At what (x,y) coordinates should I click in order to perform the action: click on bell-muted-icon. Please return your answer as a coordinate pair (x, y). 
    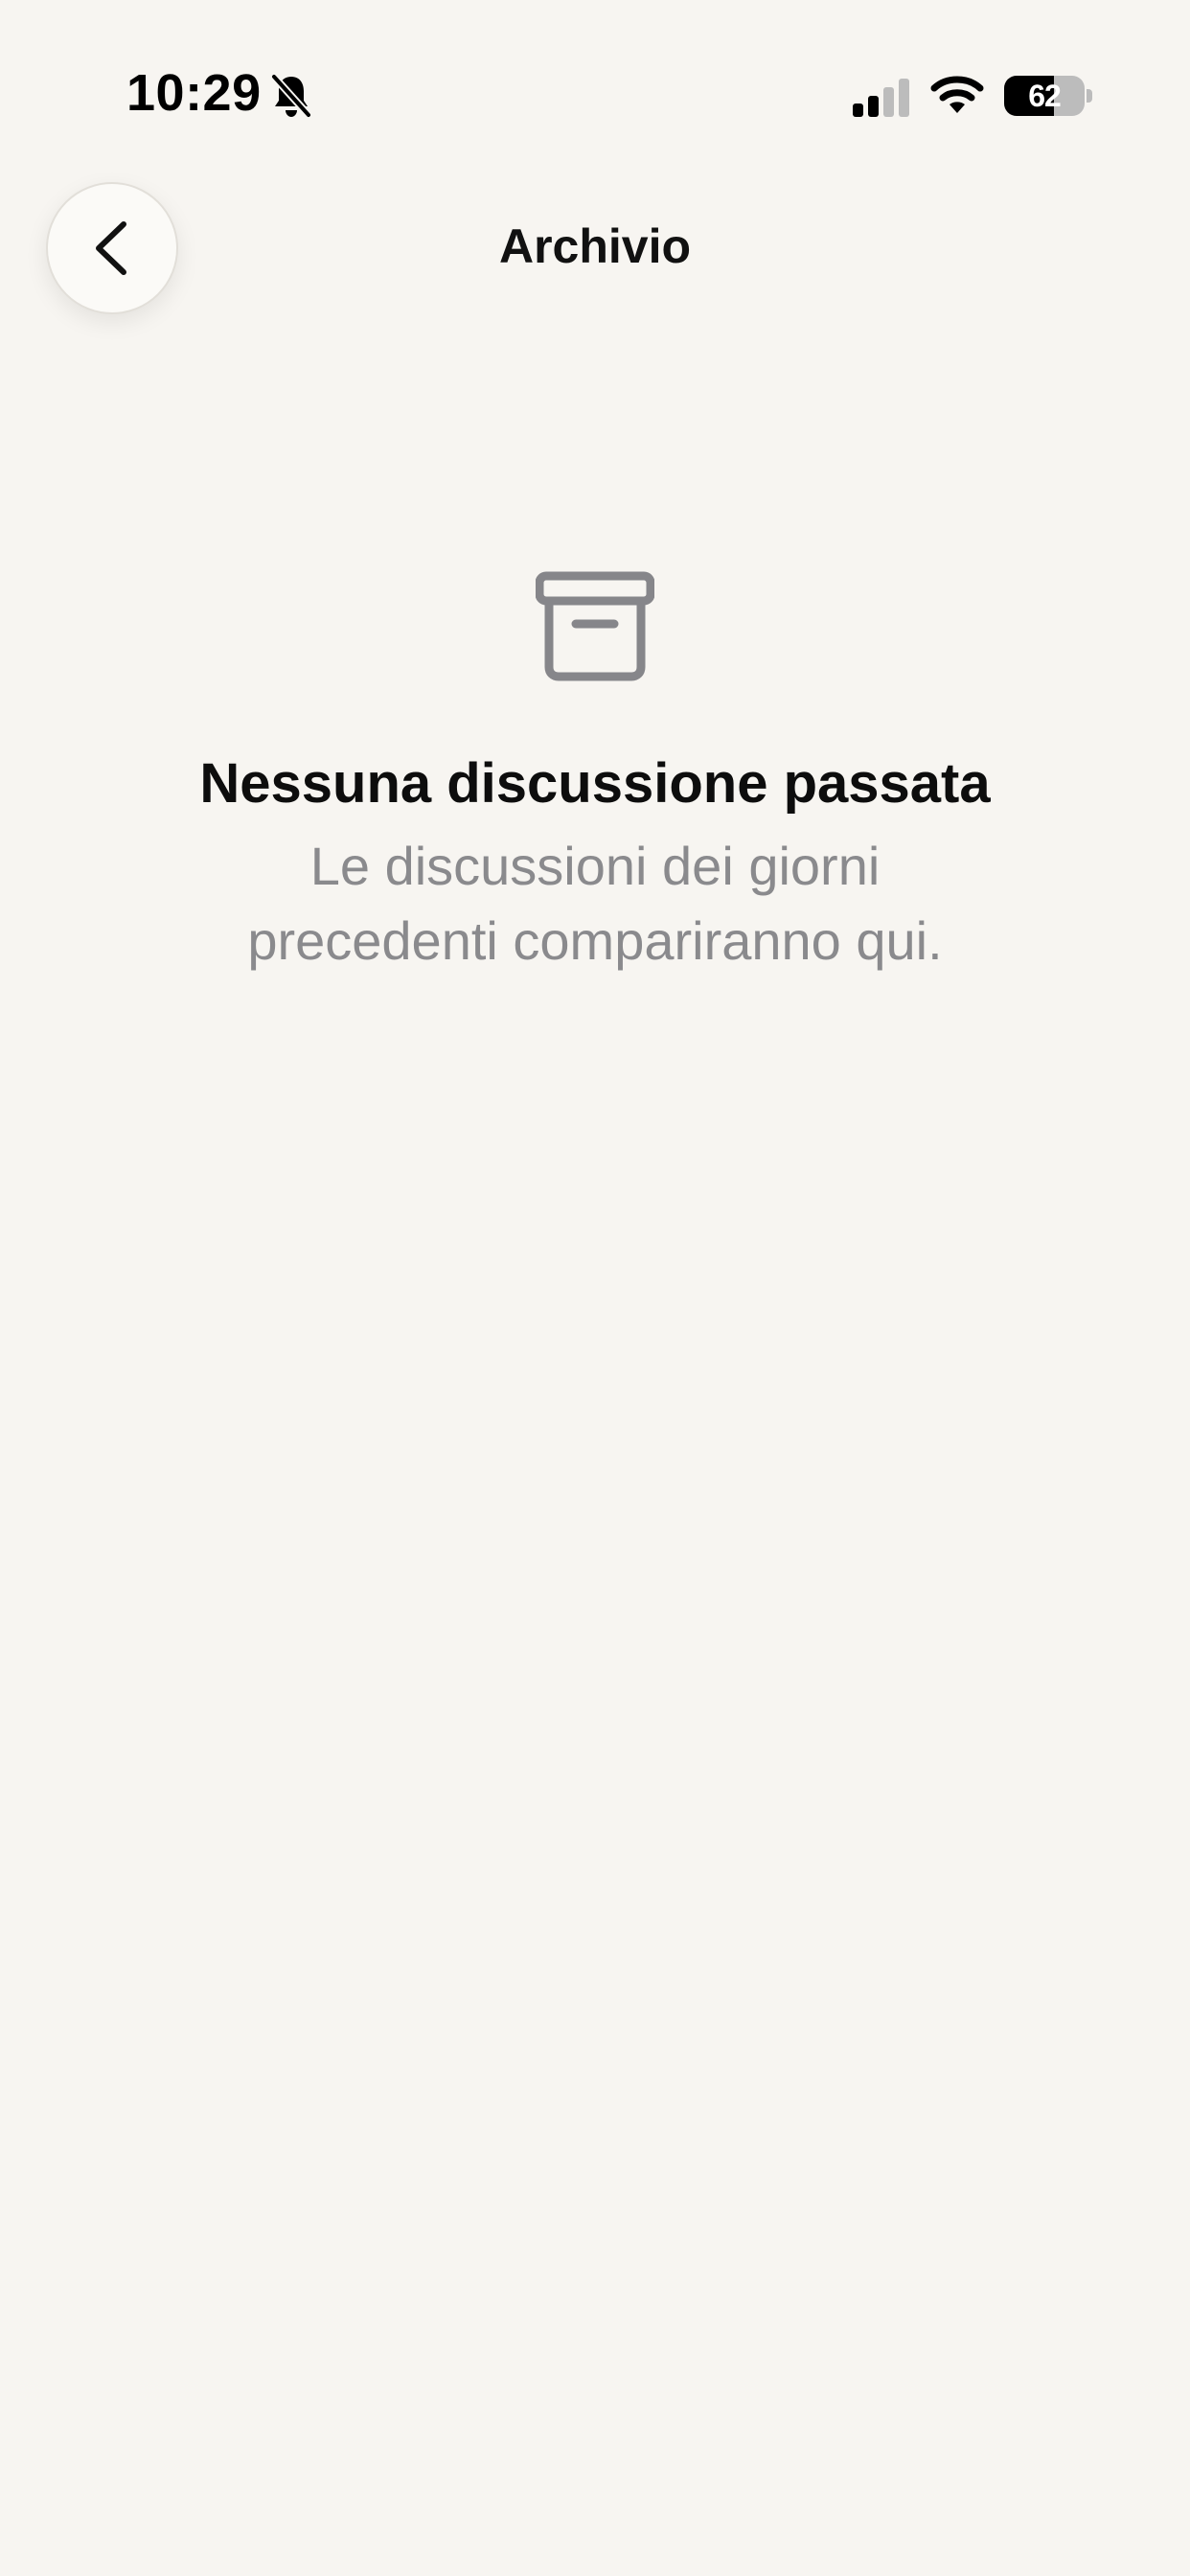
    Looking at the image, I should click on (291, 96).